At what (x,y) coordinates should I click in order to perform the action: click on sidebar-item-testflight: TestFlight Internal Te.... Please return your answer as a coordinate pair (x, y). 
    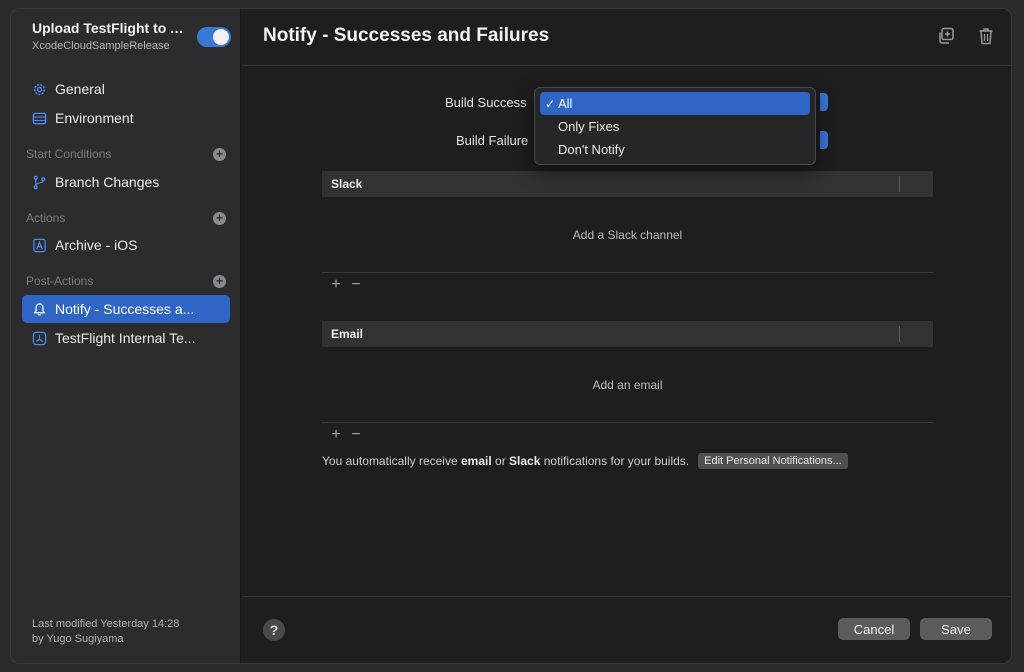
    Looking at the image, I should click on (126, 338).